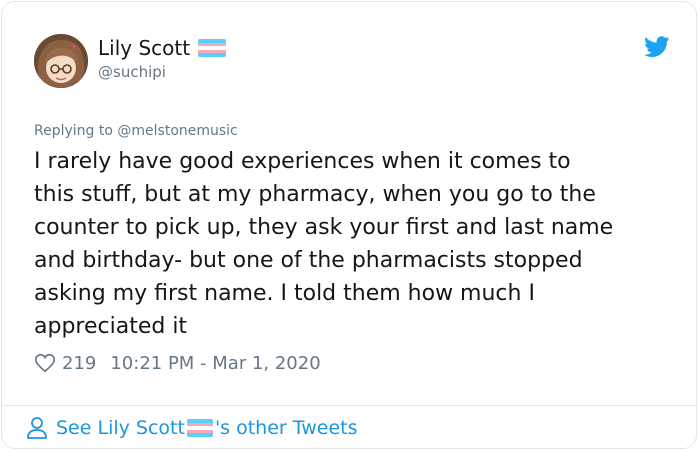 The height and width of the screenshot is (452, 700). Describe the element at coordinates (132, 72) in the screenshot. I see `author-handle: @suchipi` at that location.